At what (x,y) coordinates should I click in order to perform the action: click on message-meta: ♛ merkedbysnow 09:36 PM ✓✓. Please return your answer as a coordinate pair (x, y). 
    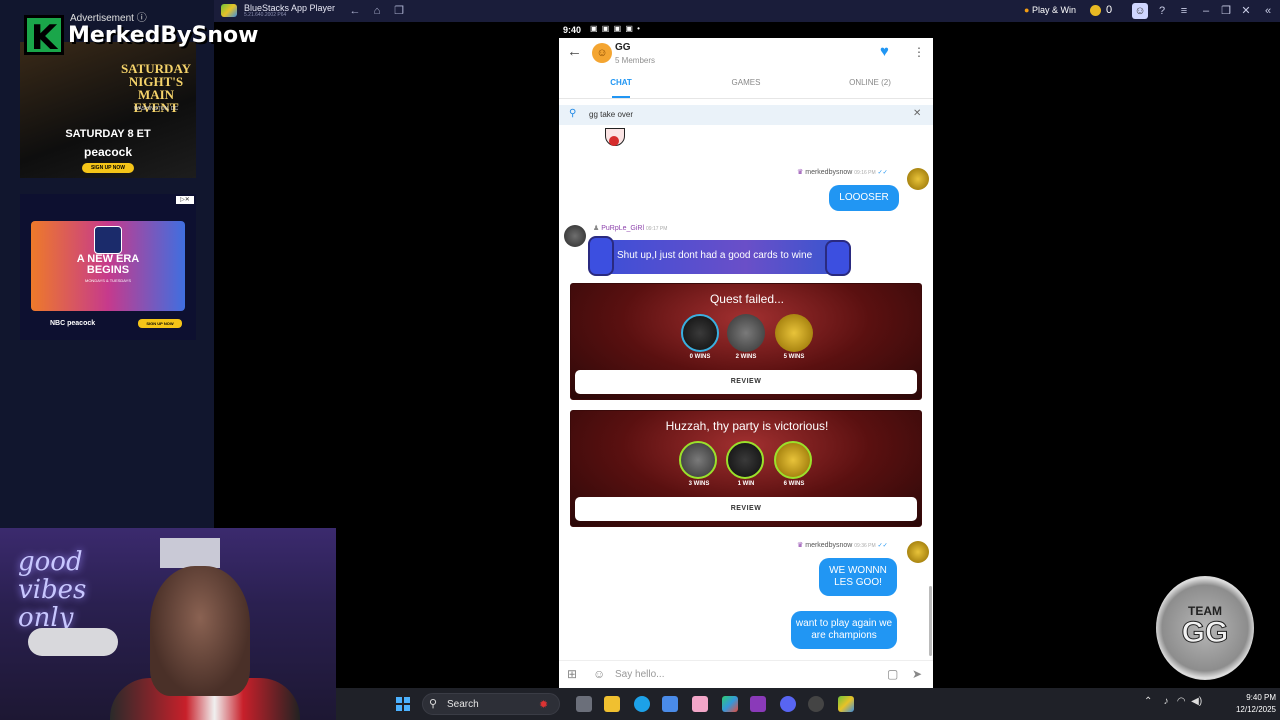
    Looking at the image, I should click on (842, 545).